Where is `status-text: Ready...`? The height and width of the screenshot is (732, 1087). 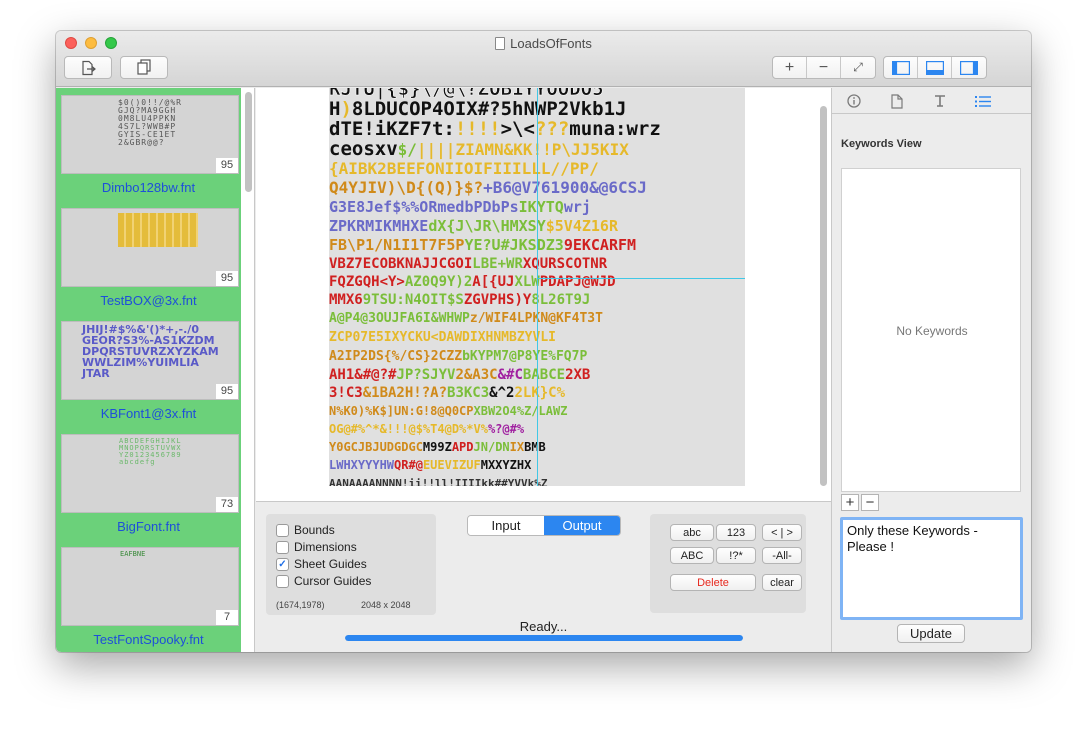 status-text: Ready... is located at coordinates (543, 626).